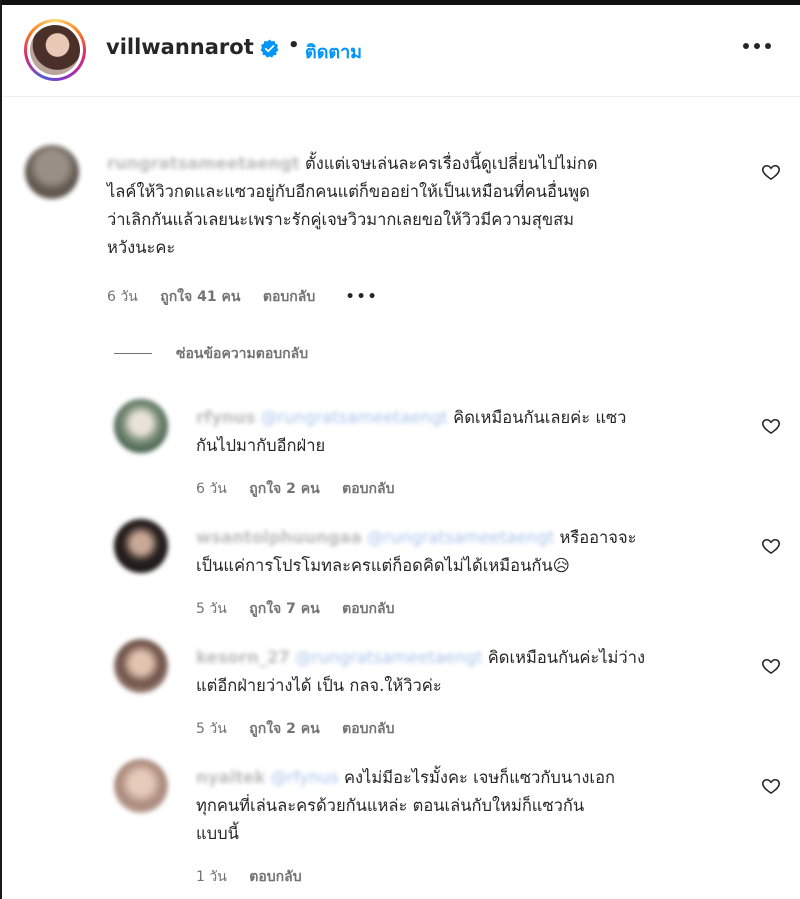 Image resolution: width=800 pixels, height=899 pixels. I want to click on reply-meta: 1 วัน ตอบกลับ, so click(258, 877).